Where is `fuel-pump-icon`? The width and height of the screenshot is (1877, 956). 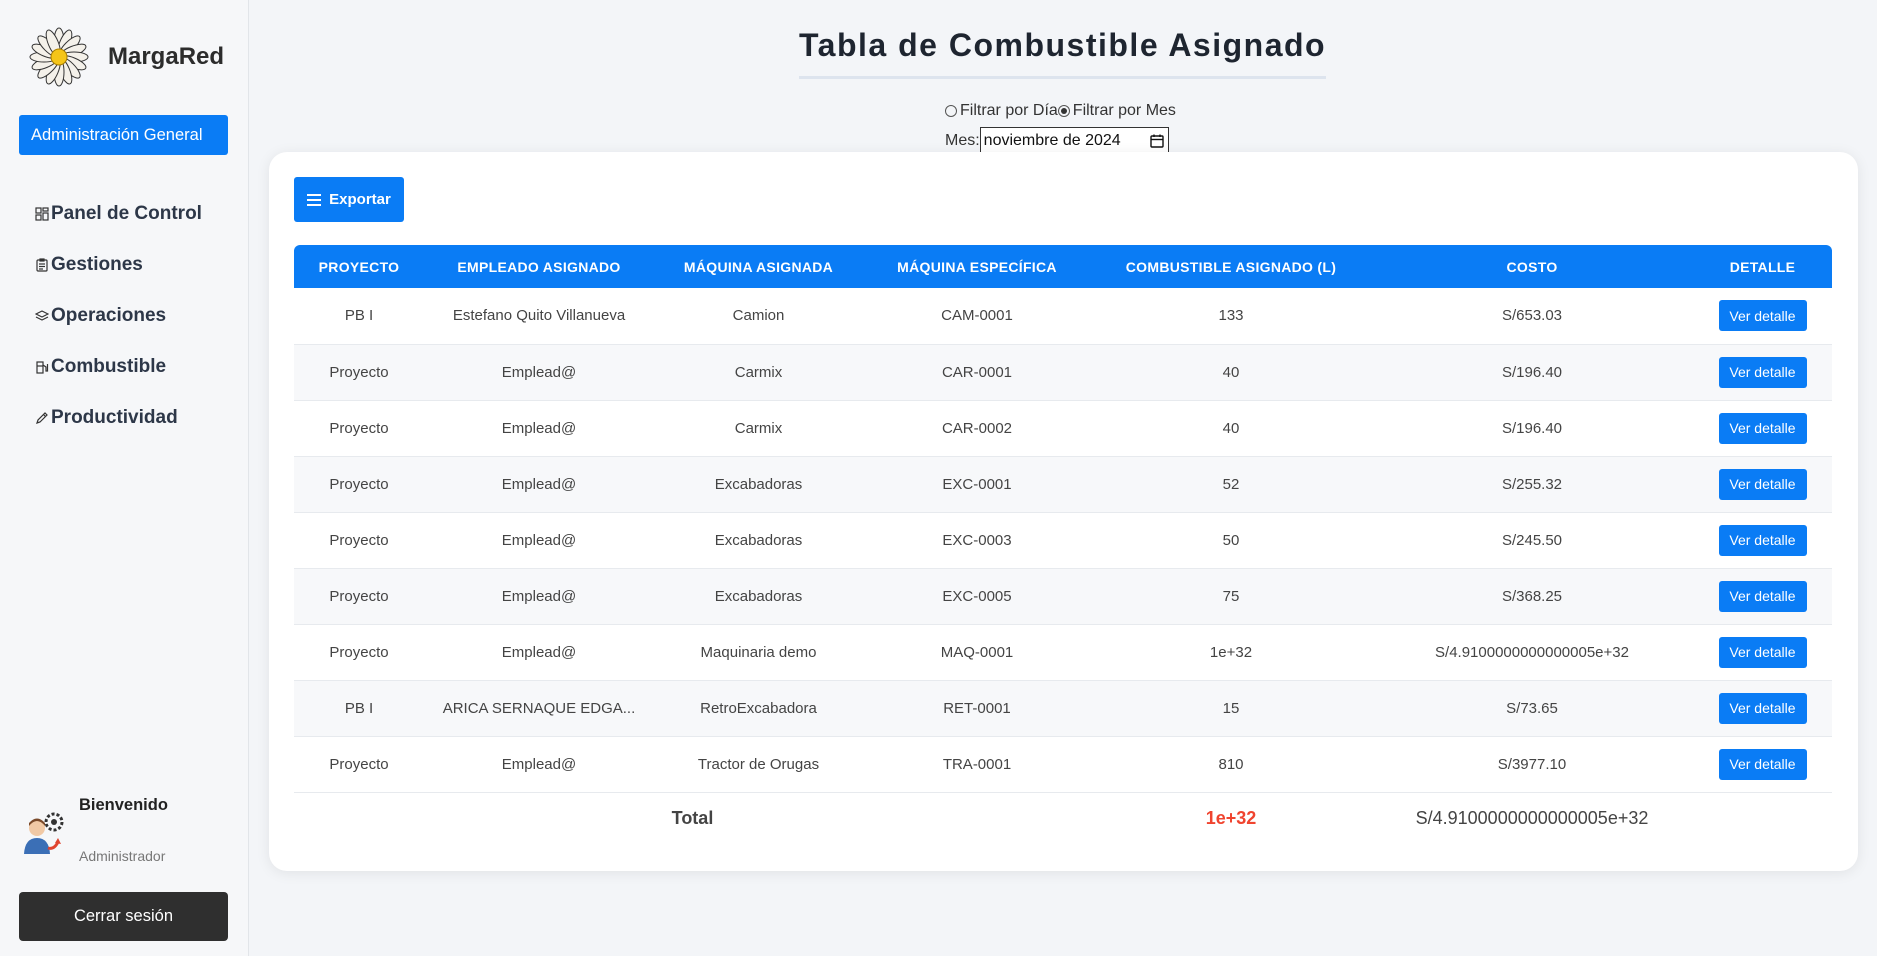 fuel-pump-icon is located at coordinates (42, 367).